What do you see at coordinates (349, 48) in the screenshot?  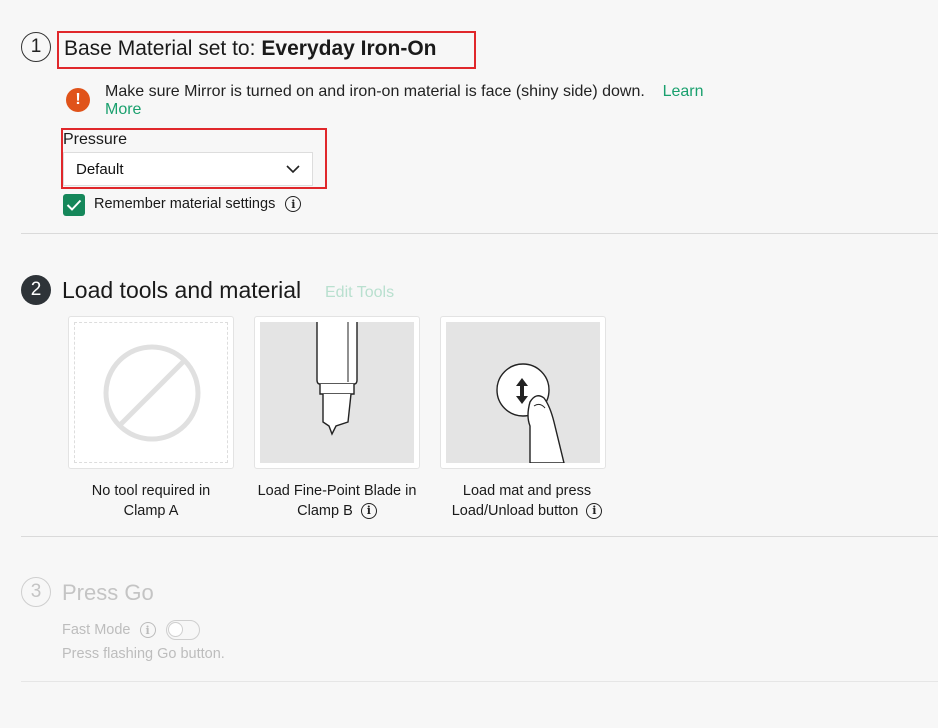 I see `base-material-name: Everyday Iron-On` at bounding box center [349, 48].